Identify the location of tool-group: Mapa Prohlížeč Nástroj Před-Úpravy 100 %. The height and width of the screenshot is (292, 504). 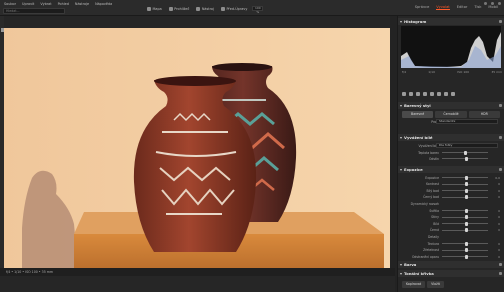
(204, 9).